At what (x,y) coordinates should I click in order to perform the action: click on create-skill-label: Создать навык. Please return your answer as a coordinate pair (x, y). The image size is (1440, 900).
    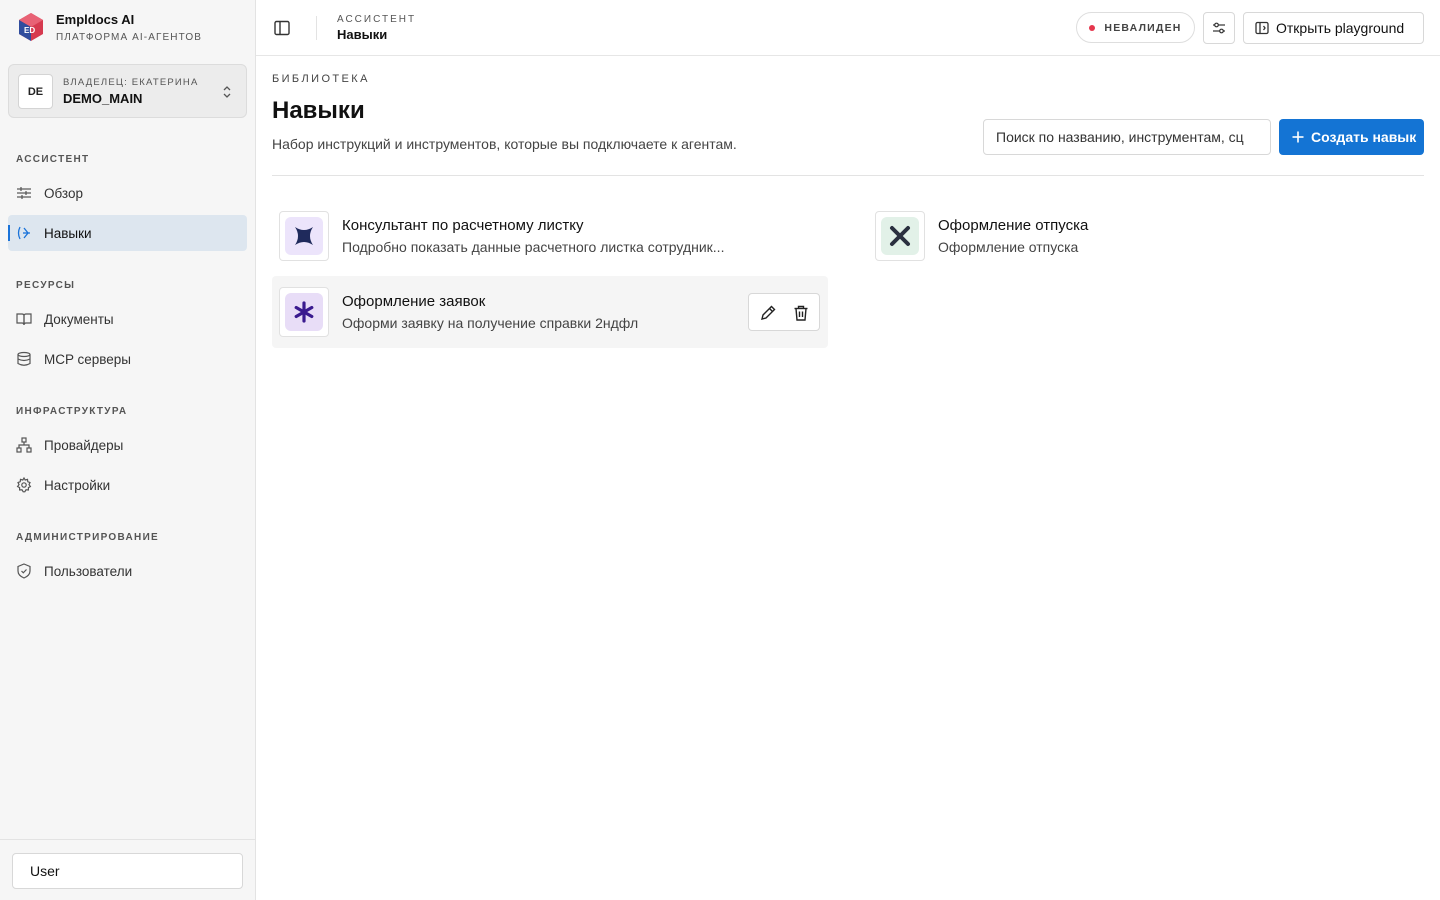
    Looking at the image, I should click on (1364, 137).